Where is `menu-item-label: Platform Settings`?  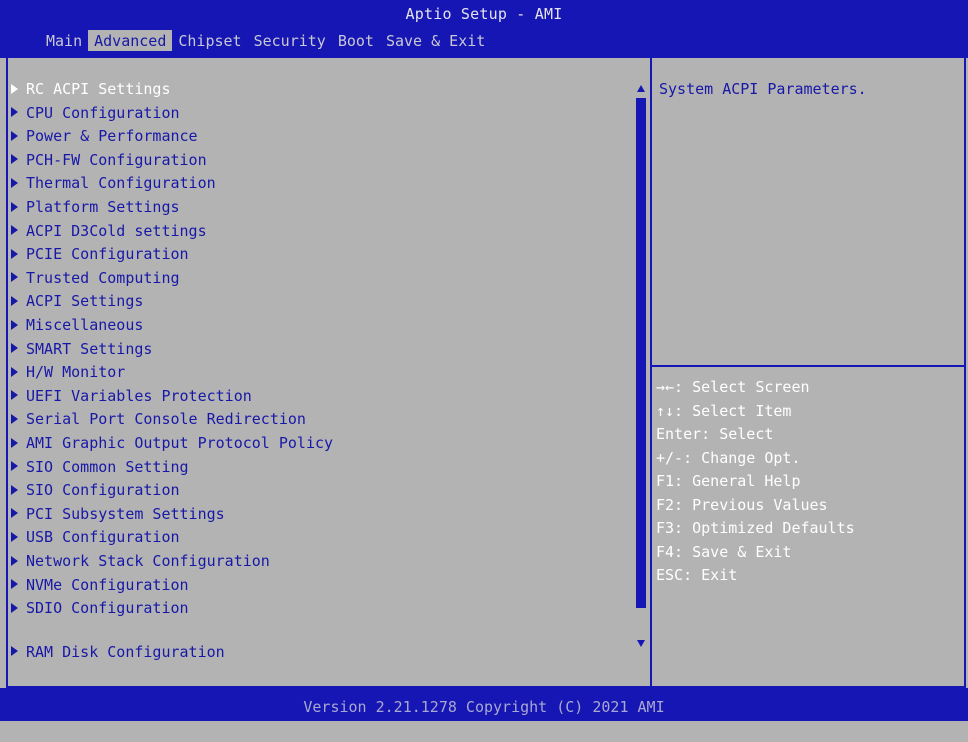 menu-item-label: Platform Settings is located at coordinates (103, 207).